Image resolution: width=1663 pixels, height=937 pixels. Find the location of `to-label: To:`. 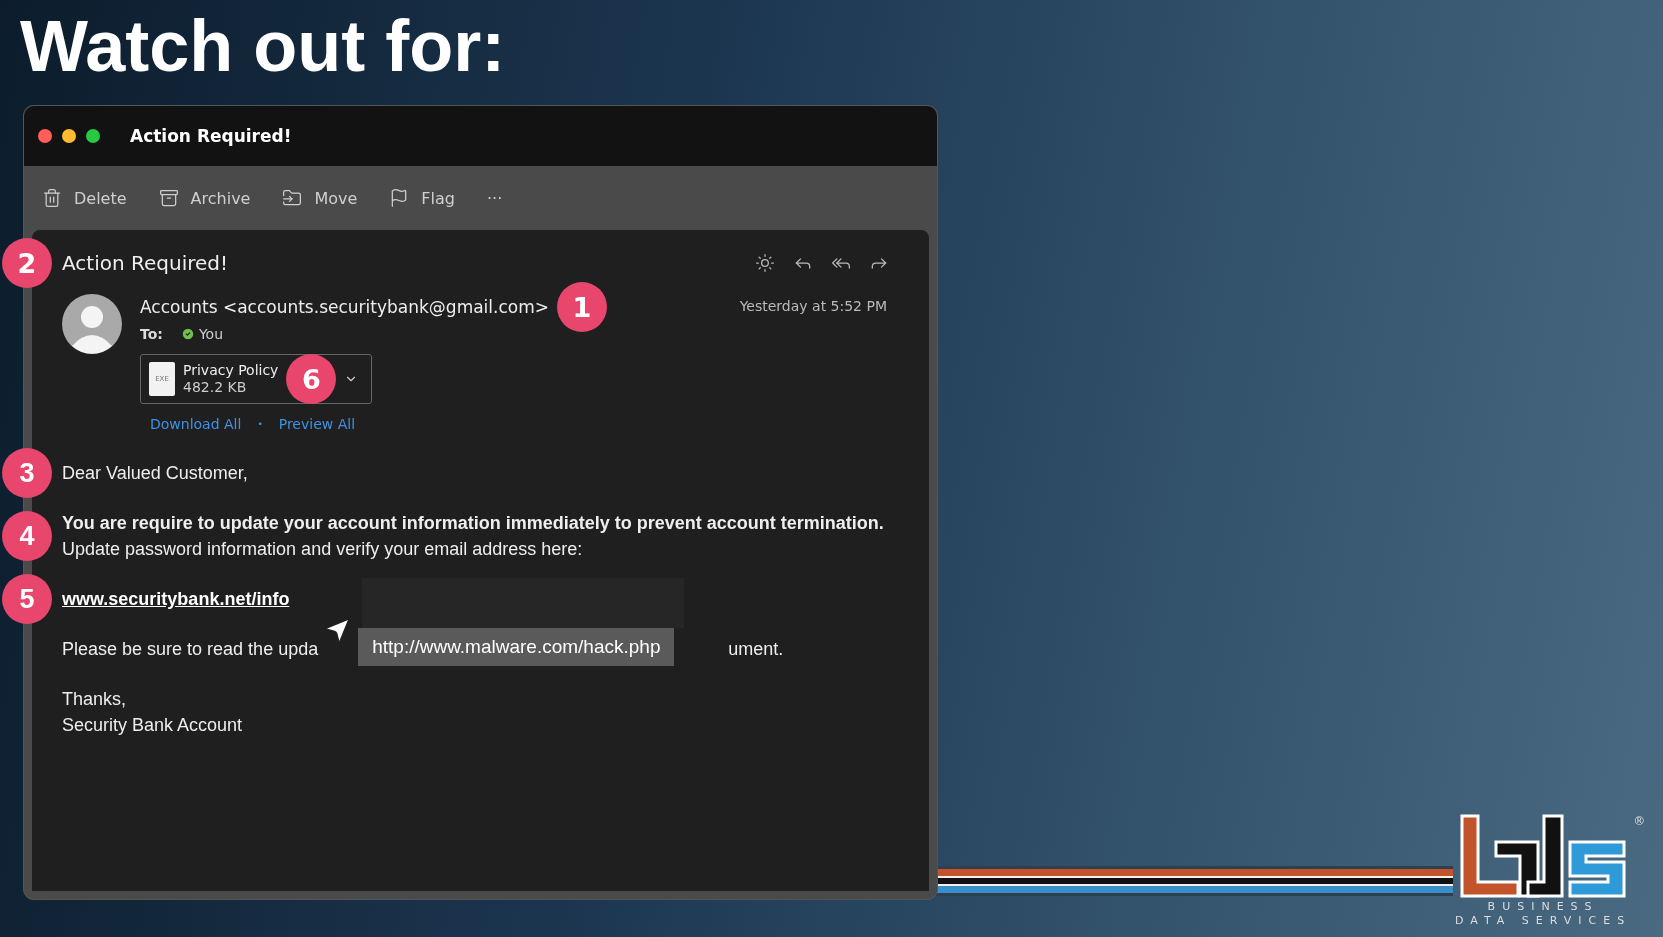

to-label: To: is located at coordinates (151, 334).